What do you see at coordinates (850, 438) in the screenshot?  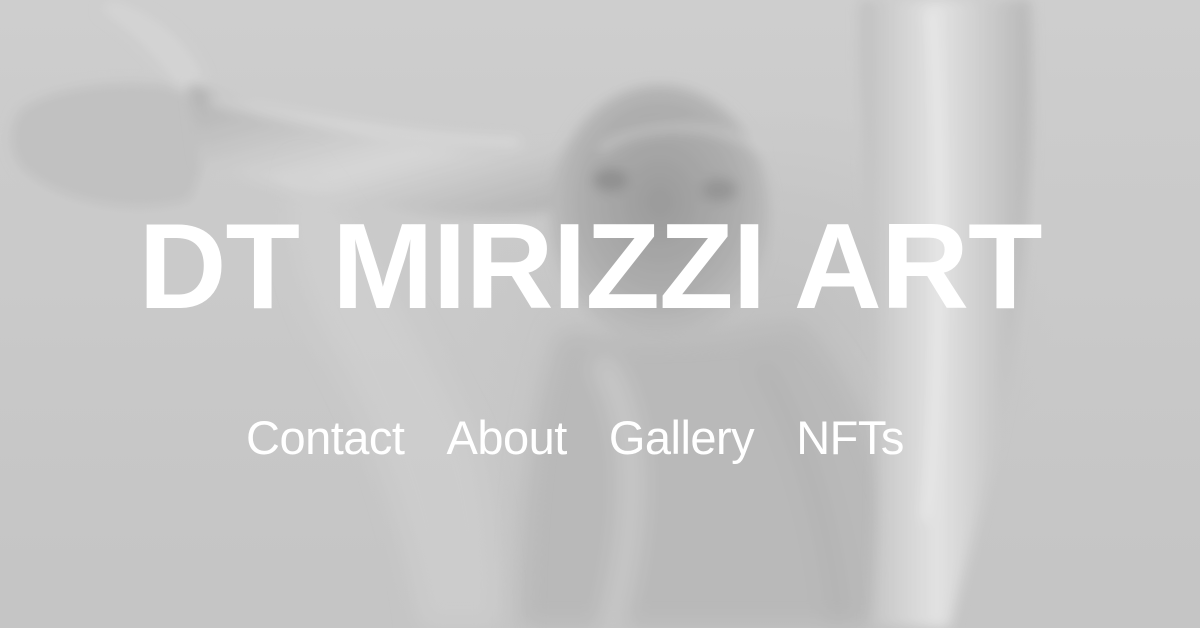 I see `nav-link-nfts: NFTs` at bounding box center [850, 438].